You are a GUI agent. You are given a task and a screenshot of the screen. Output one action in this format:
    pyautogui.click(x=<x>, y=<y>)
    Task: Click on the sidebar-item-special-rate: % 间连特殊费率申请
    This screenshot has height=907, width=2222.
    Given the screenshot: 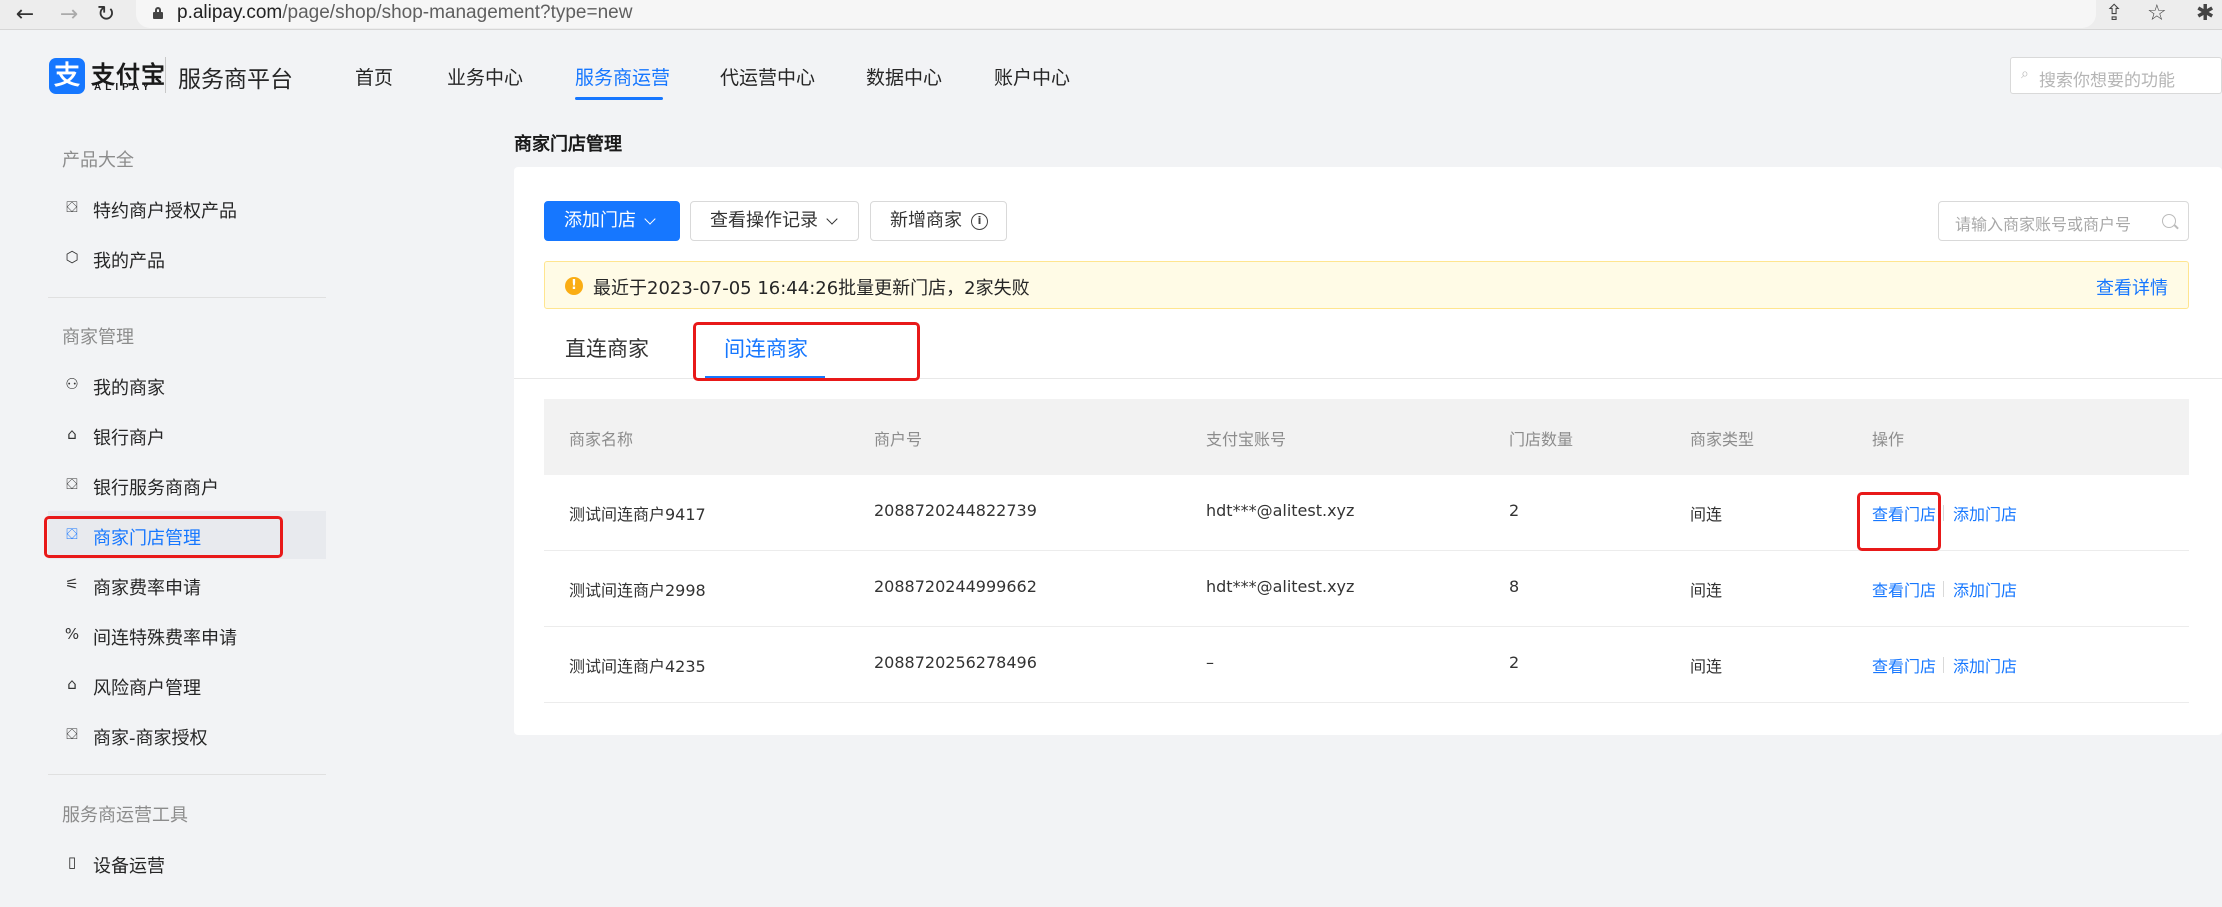 What is the action you would take?
    pyautogui.click(x=187, y=635)
    